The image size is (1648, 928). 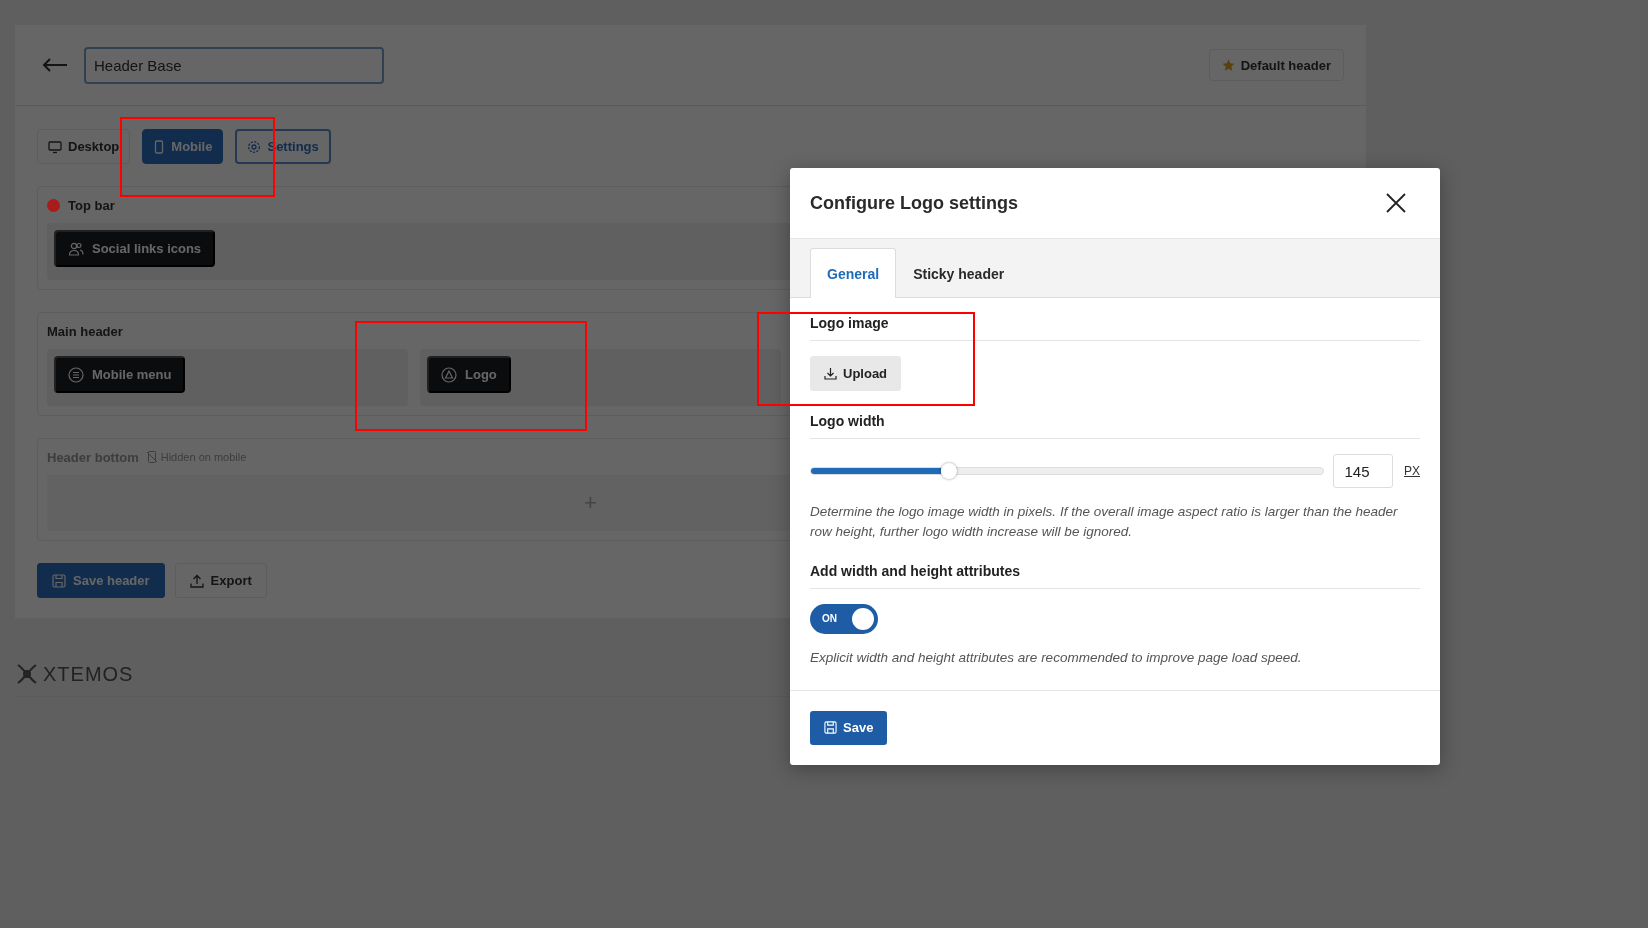 What do you see at coordinates (959, 273) in the screenshot?
I see `dialog-tab: Sticky header` at bounding box center [959, 273].